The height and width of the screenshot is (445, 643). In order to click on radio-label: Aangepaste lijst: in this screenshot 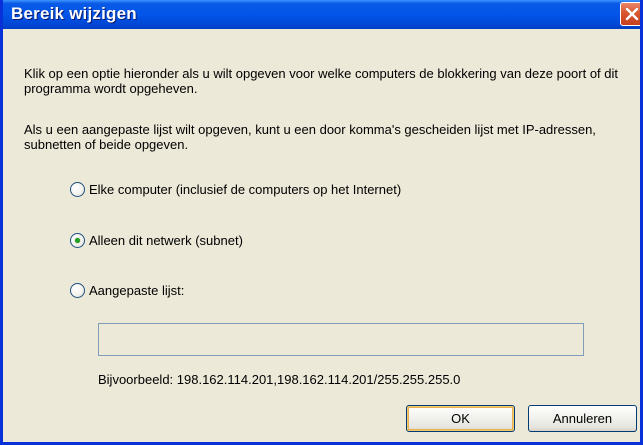, I will do `click(137, 290)`.